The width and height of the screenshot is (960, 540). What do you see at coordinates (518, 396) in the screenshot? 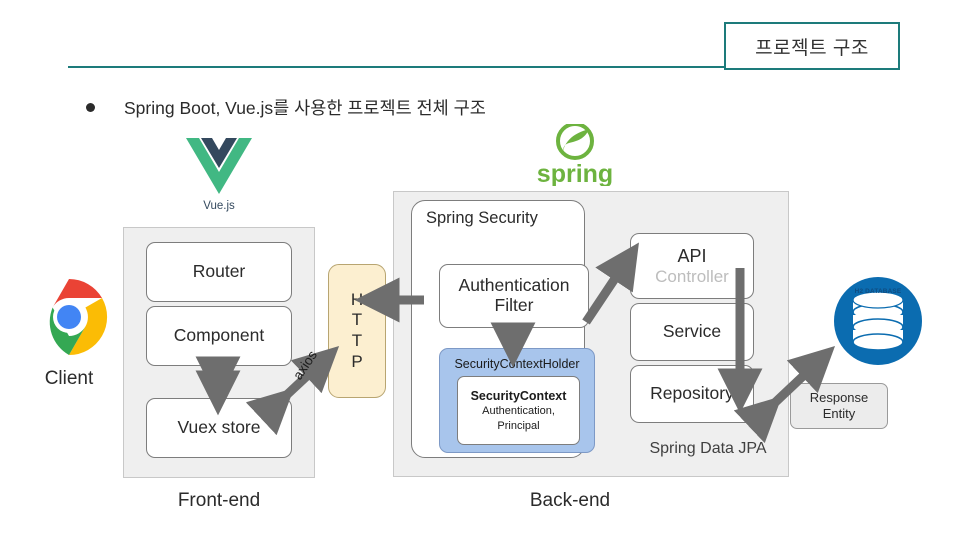
I see `security-context-title: SecurityContext` at bounding box center [518, 396].